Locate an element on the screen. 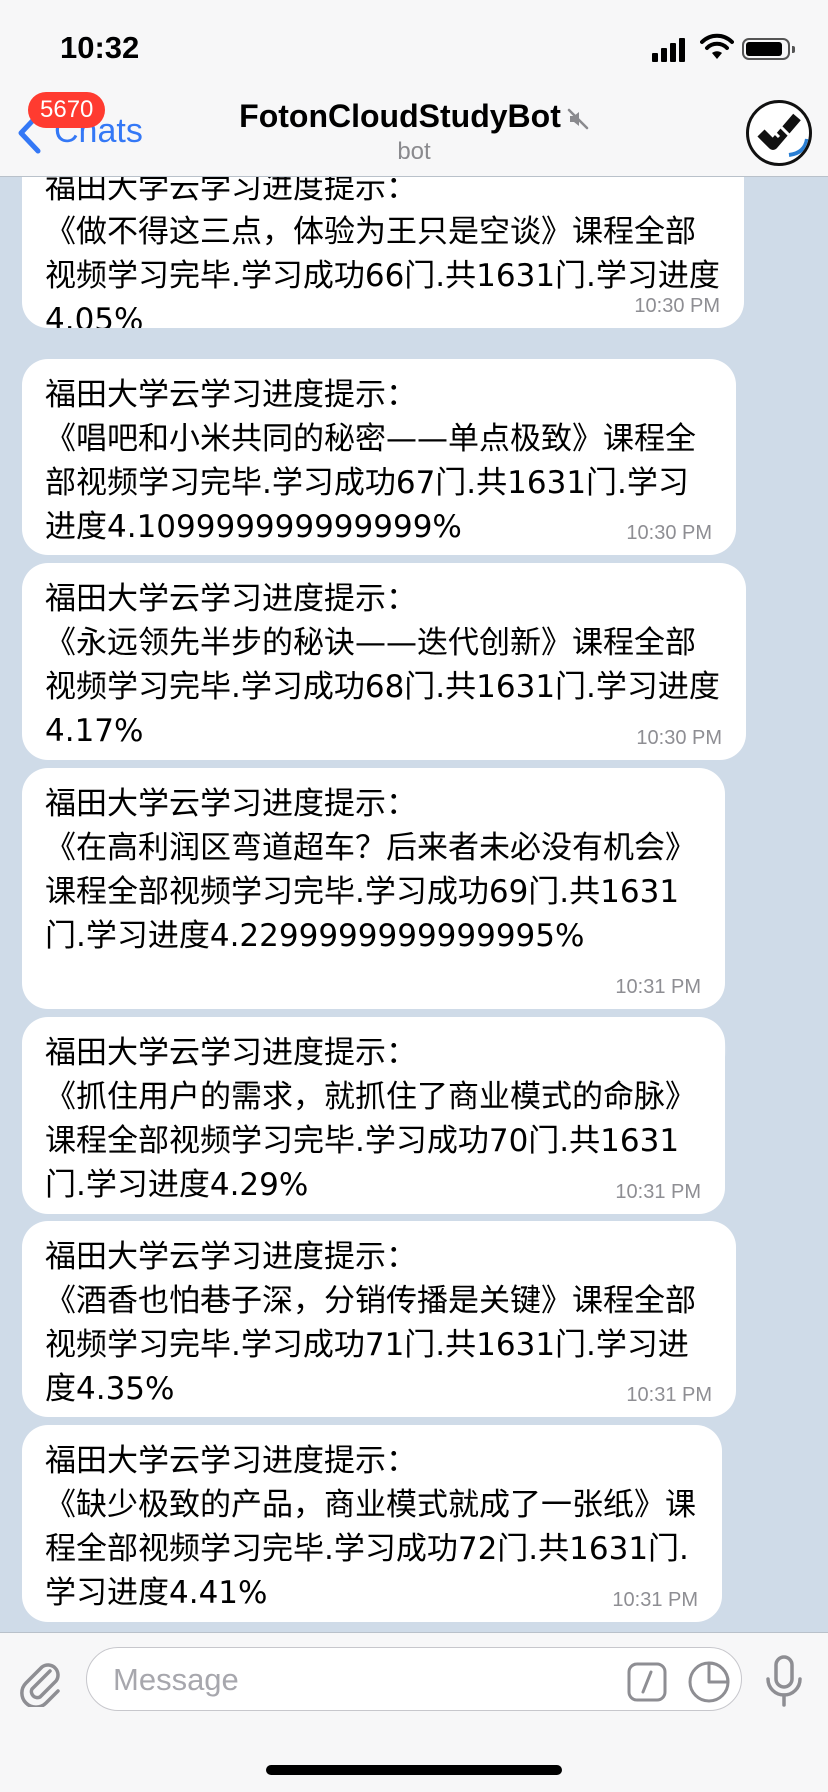 This screenshot has height=1792, width=828. unread-badge: 5670 is located at coordinates (67, 110).